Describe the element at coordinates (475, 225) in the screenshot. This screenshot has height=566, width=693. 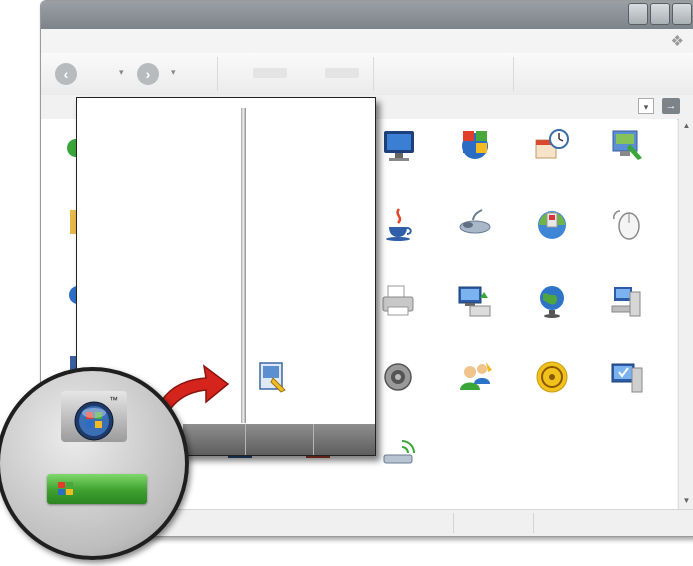
I see `game-controller-icon` at that location.